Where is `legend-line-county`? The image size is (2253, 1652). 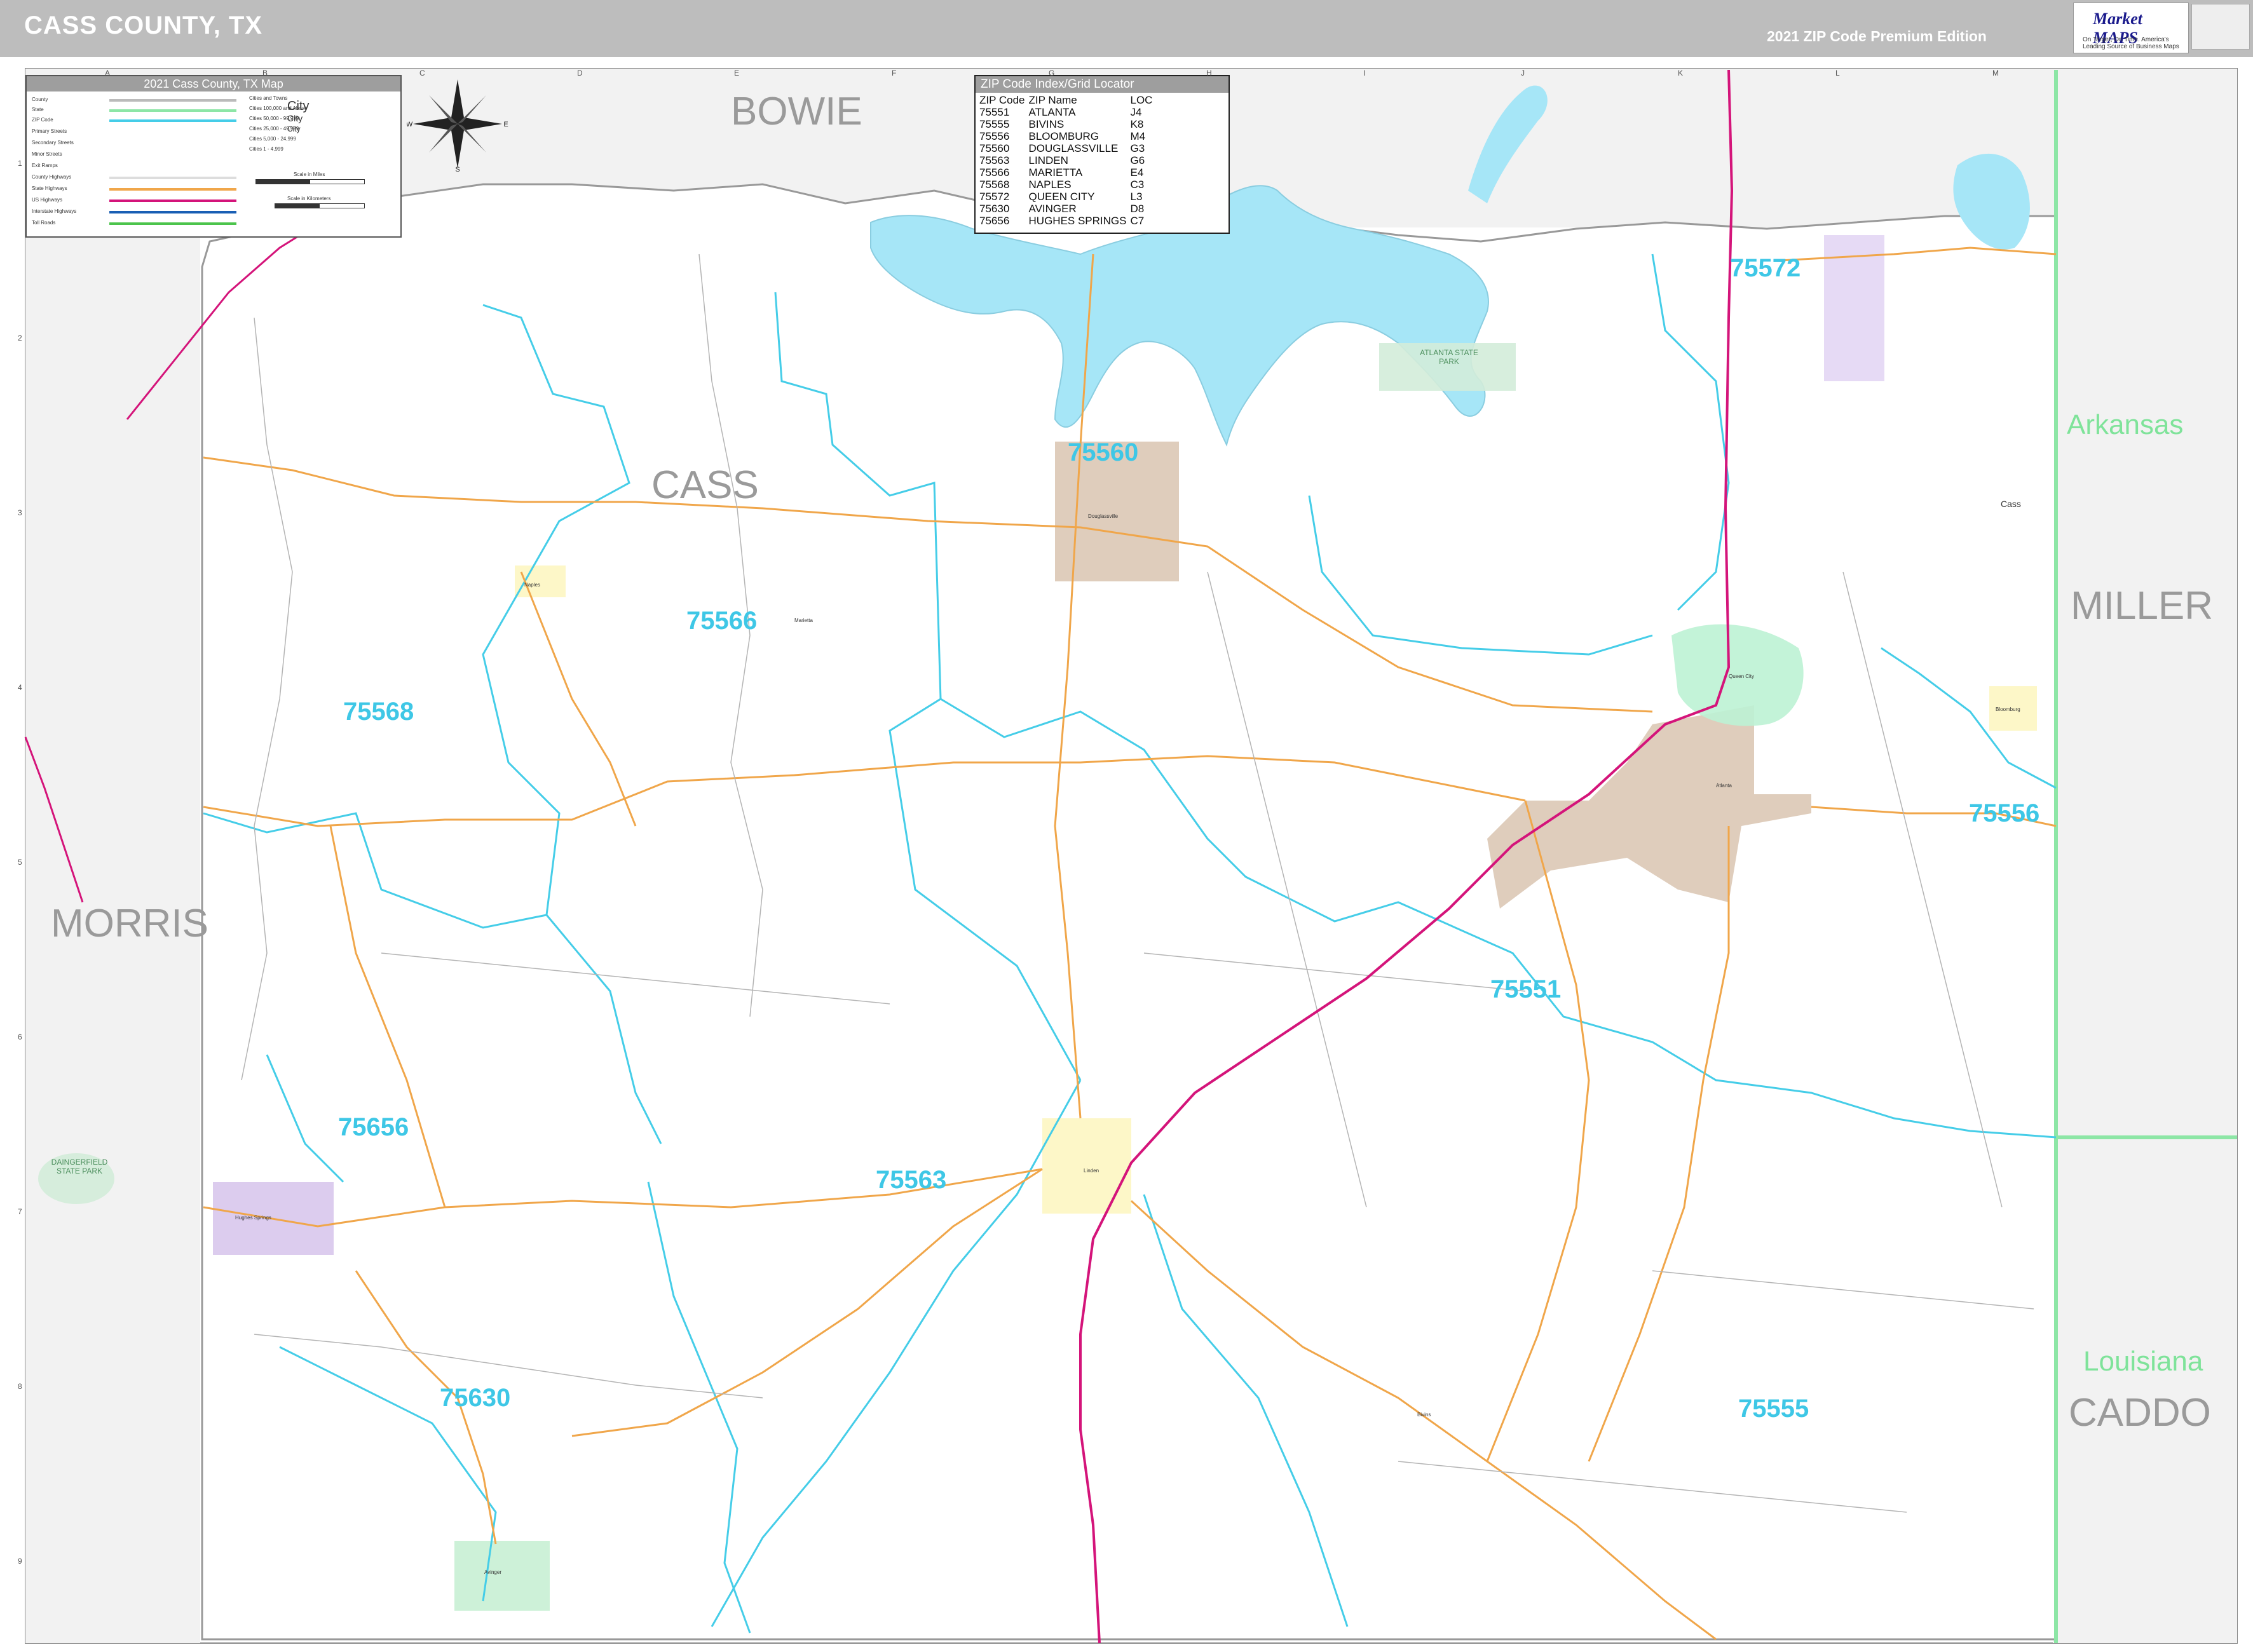 legend-line-county is located at coordinates (173, 101).